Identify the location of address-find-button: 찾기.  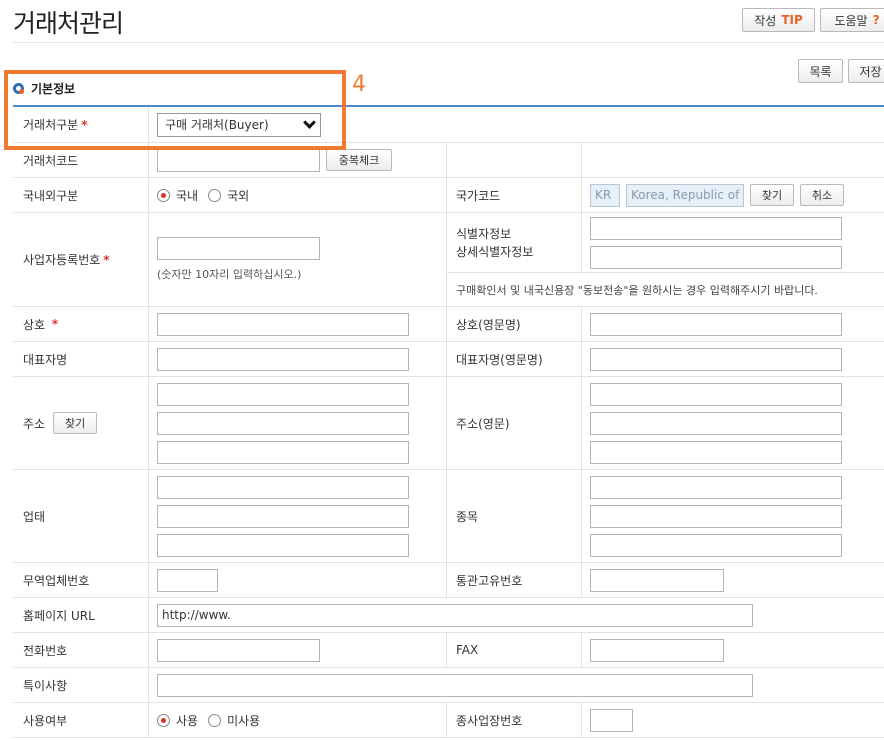
(75, 423).